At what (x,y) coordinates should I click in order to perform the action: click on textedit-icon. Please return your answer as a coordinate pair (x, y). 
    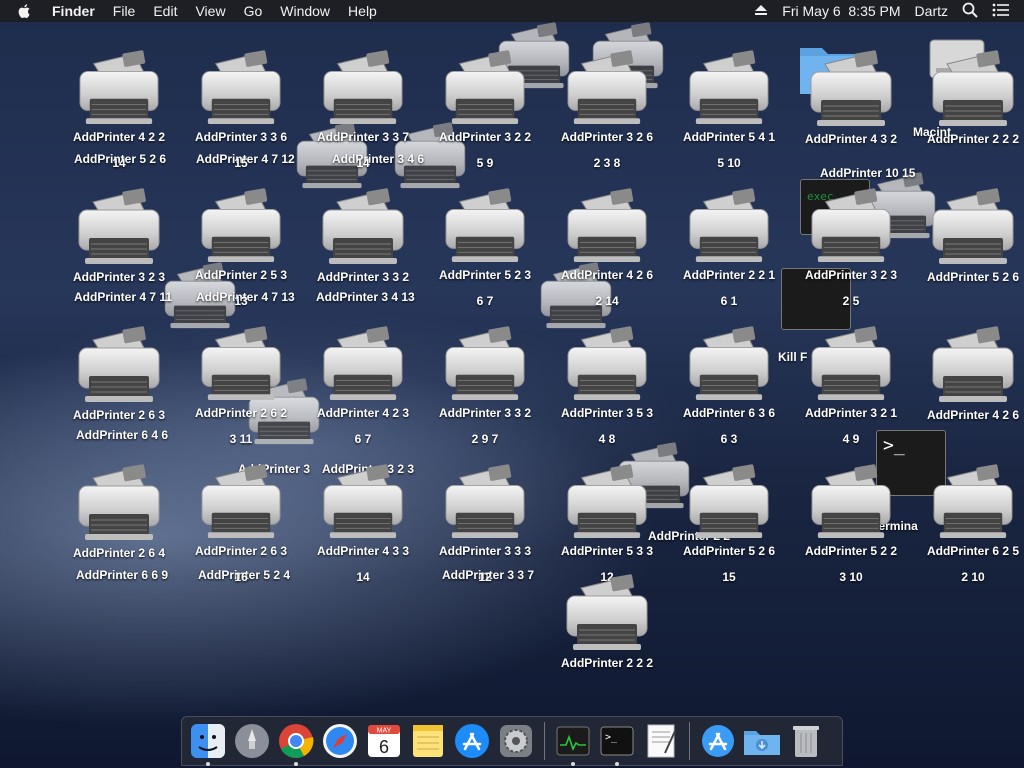
    Looking at the image, I should click on (661, 741).